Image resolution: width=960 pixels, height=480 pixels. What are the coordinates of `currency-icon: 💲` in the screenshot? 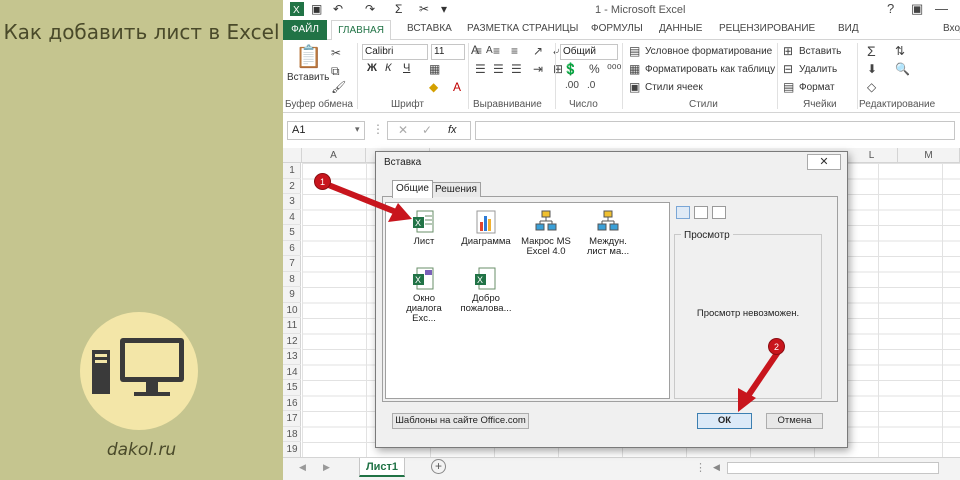 It's located at (570, 69).